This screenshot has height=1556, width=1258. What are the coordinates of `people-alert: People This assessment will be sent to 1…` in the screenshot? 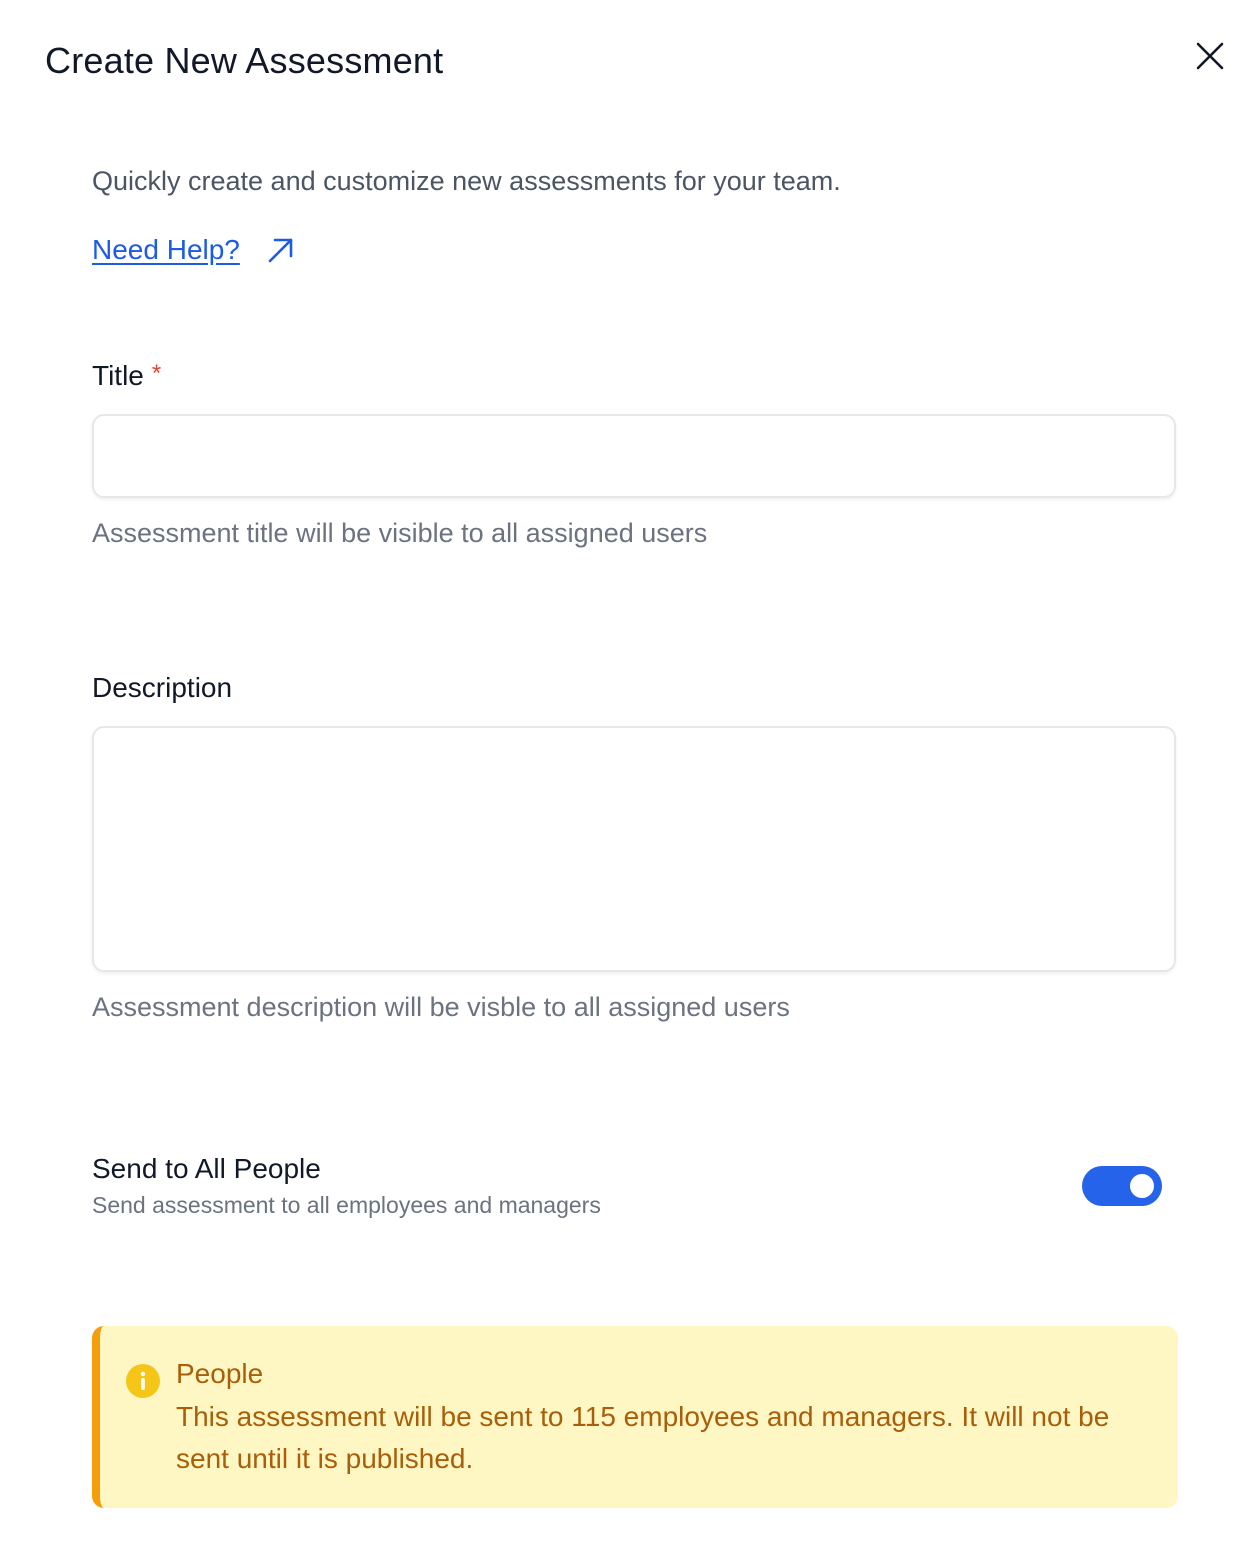 It's located at (635, 1417).